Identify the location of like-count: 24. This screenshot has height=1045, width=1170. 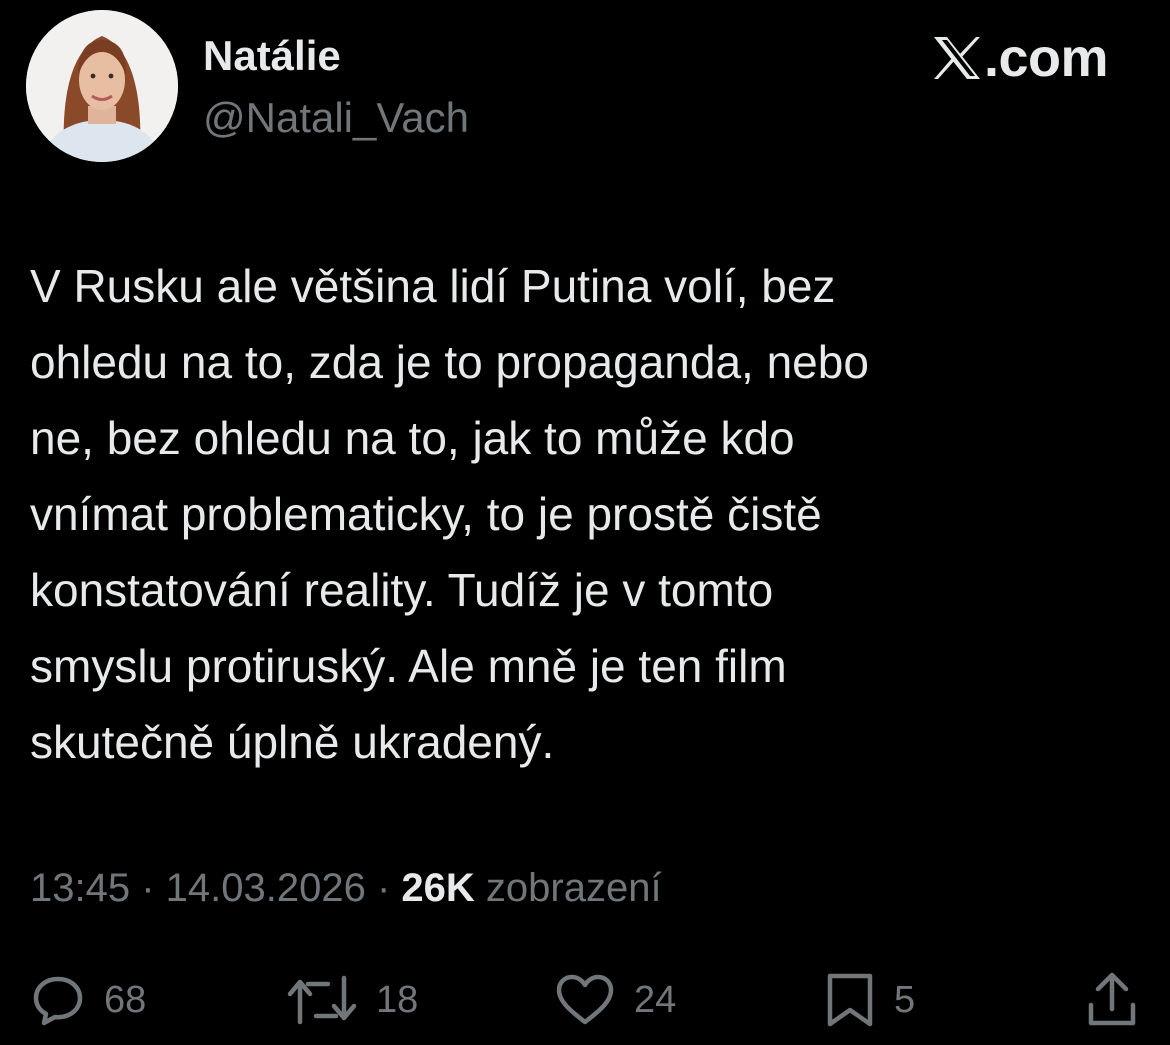
(655, 1000).